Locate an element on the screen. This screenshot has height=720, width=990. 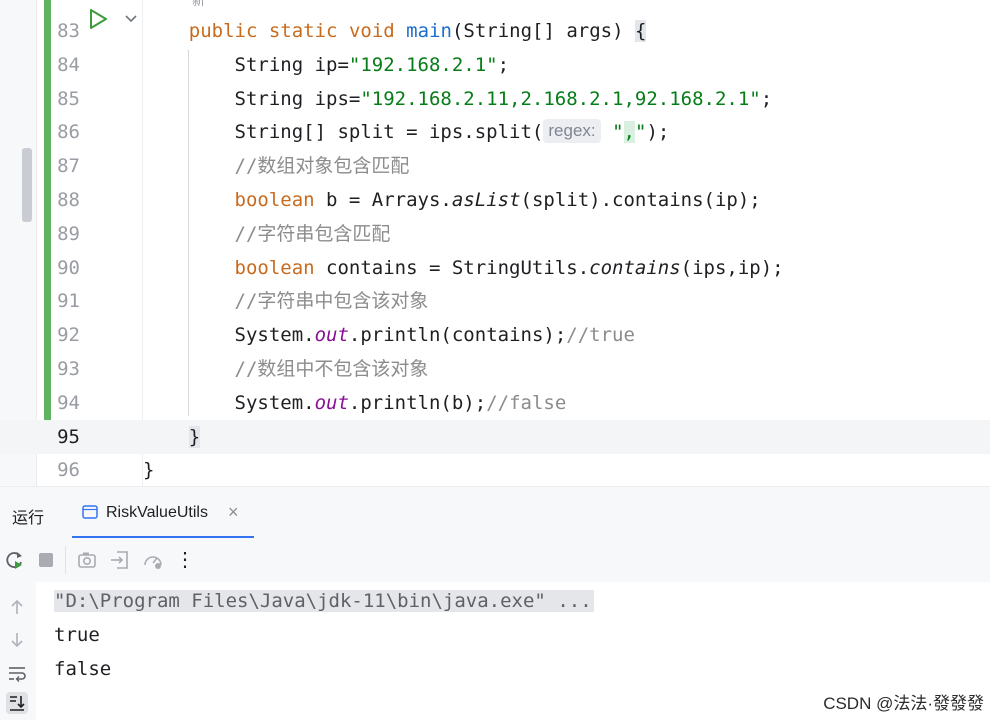
code-token: { is located at coordinates (640, 31).